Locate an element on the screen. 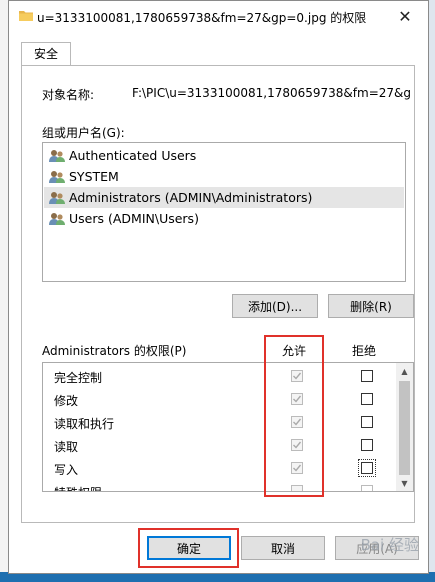 The height and width of the screenshot is (582, 435). close-icon: ✕ is located at coordinates (405, 16).